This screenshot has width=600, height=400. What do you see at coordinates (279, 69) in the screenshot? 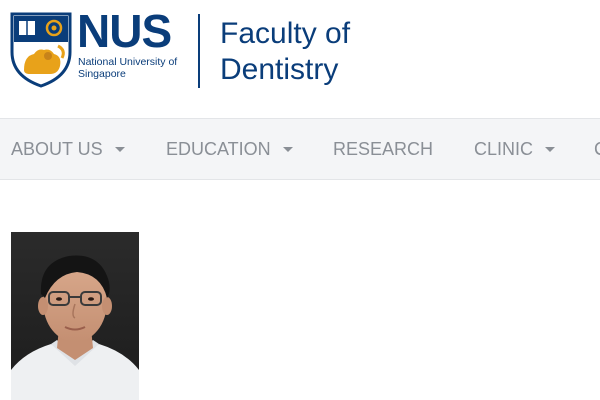
I see `faculty-title-line2: Dentistry` at bounding box center [279, 69].